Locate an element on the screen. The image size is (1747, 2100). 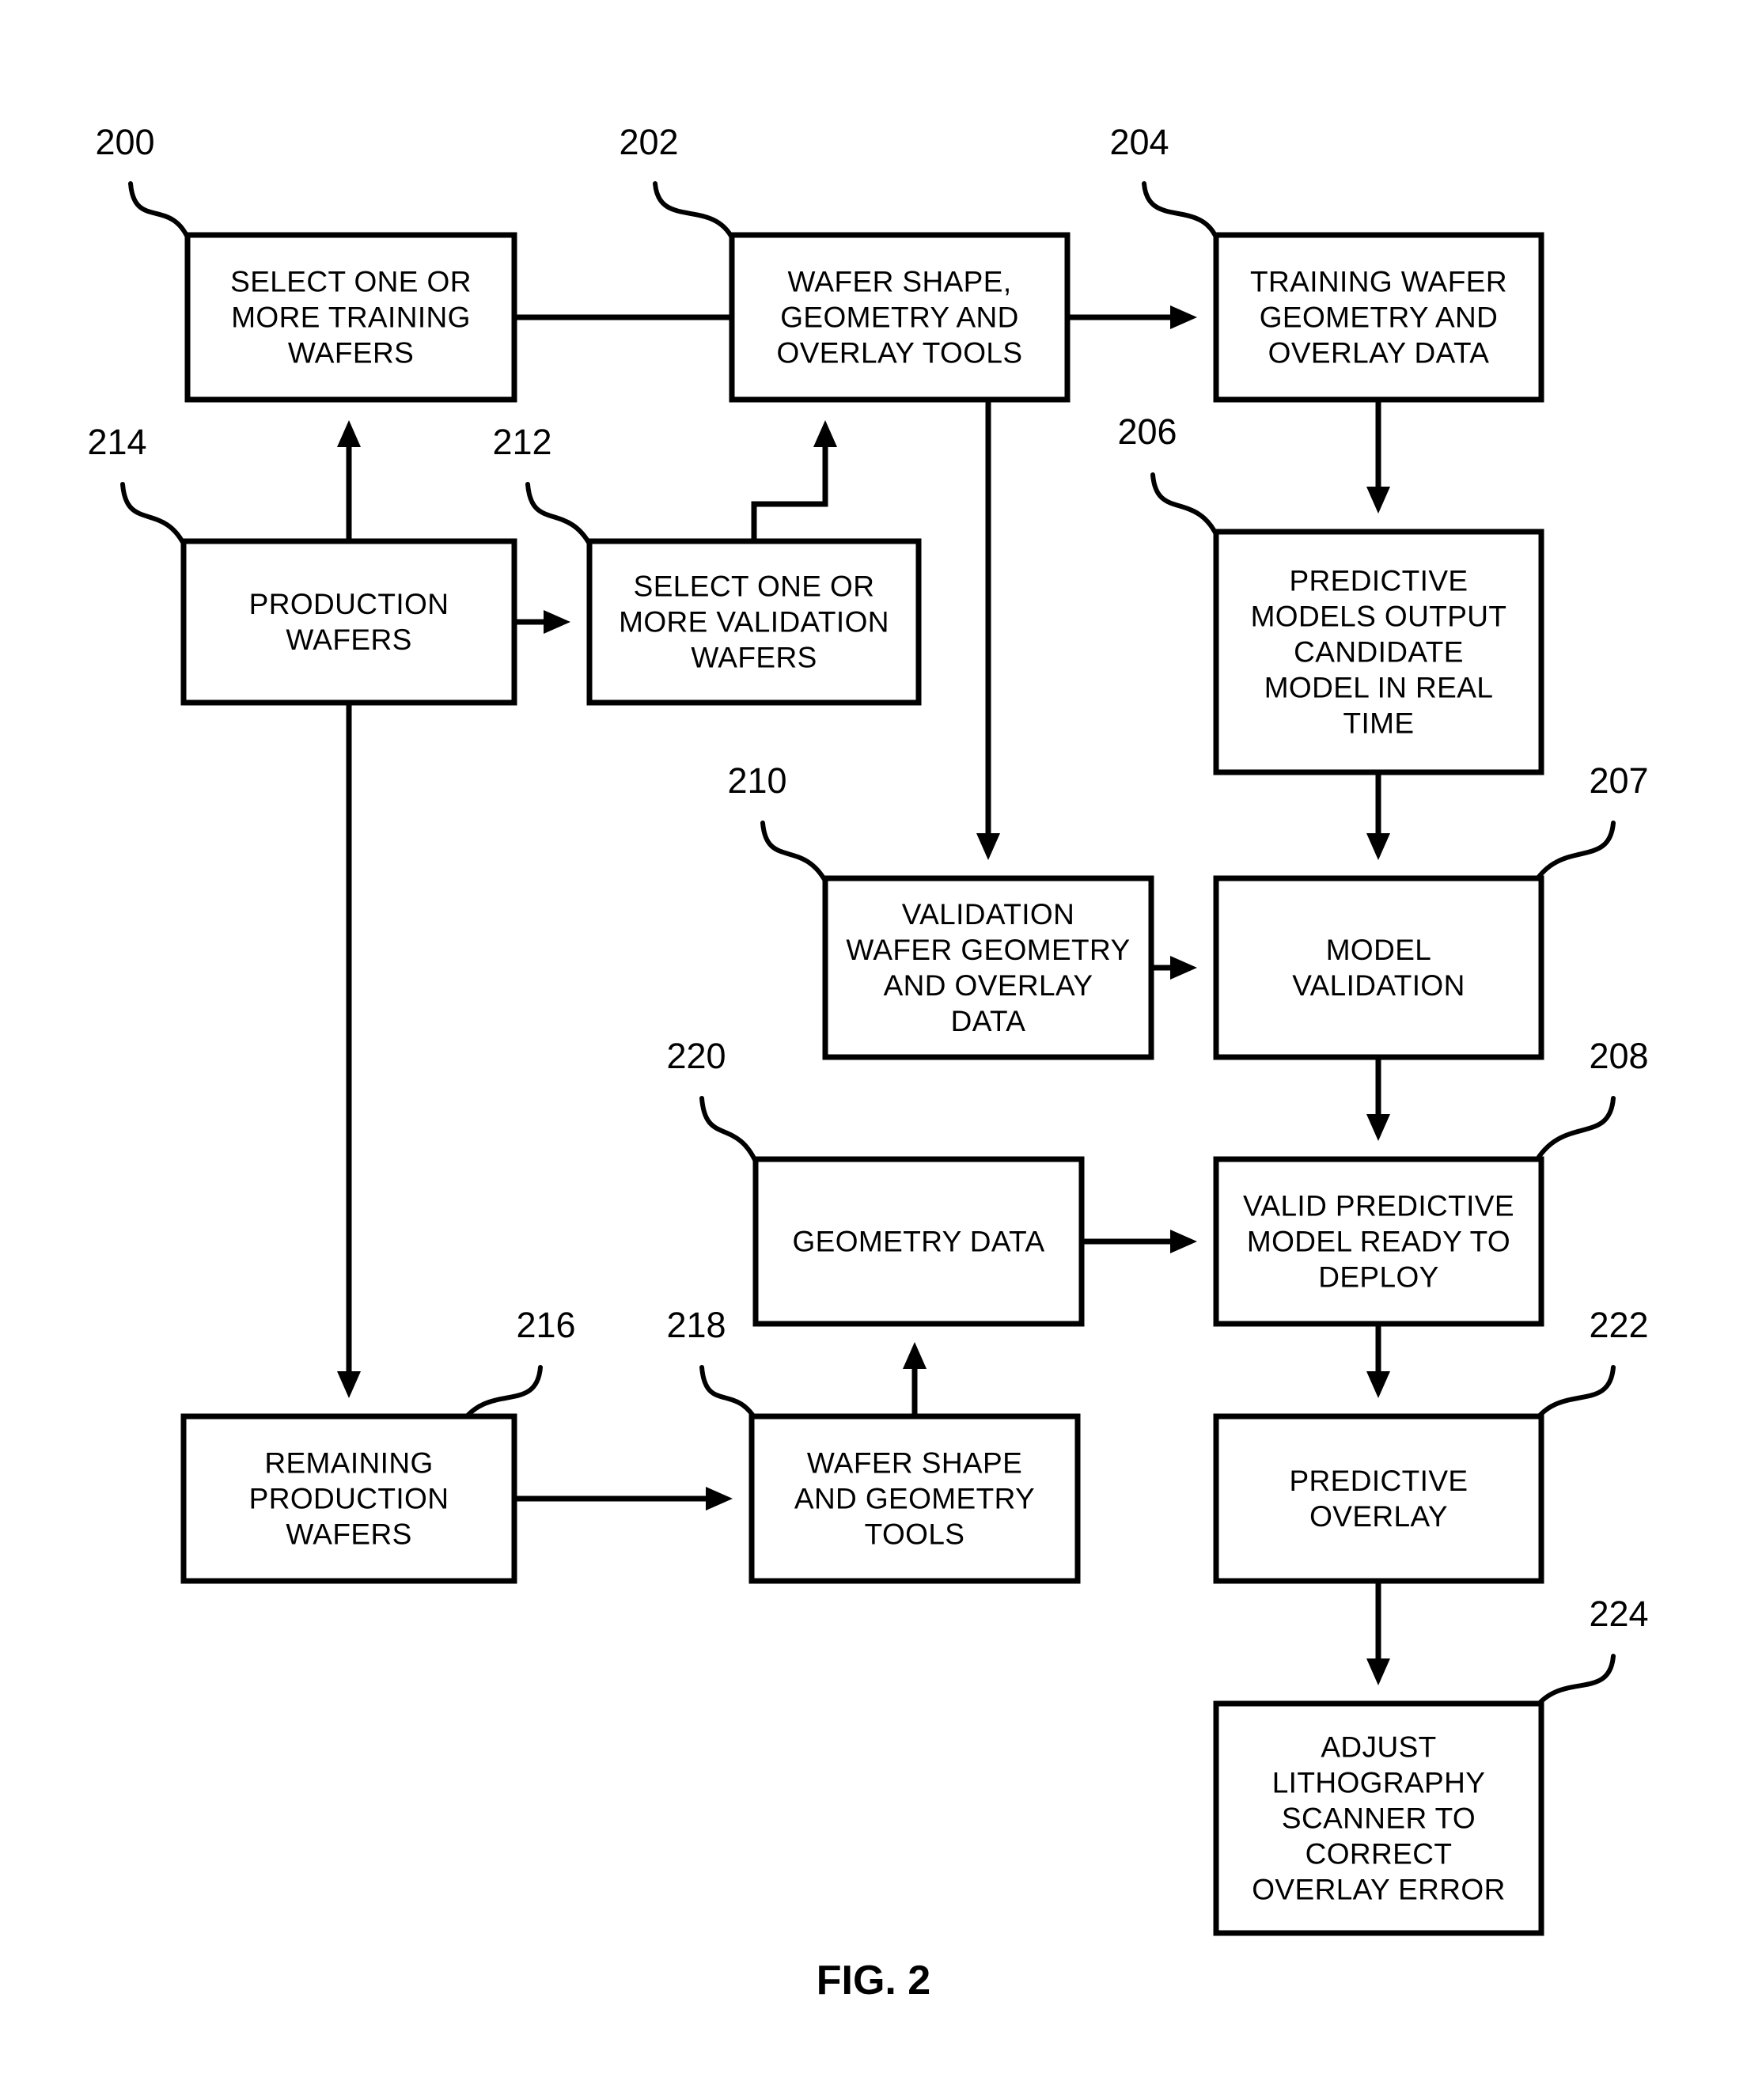
box-label-line: REMAINING is located at coordinates (348, 1463).